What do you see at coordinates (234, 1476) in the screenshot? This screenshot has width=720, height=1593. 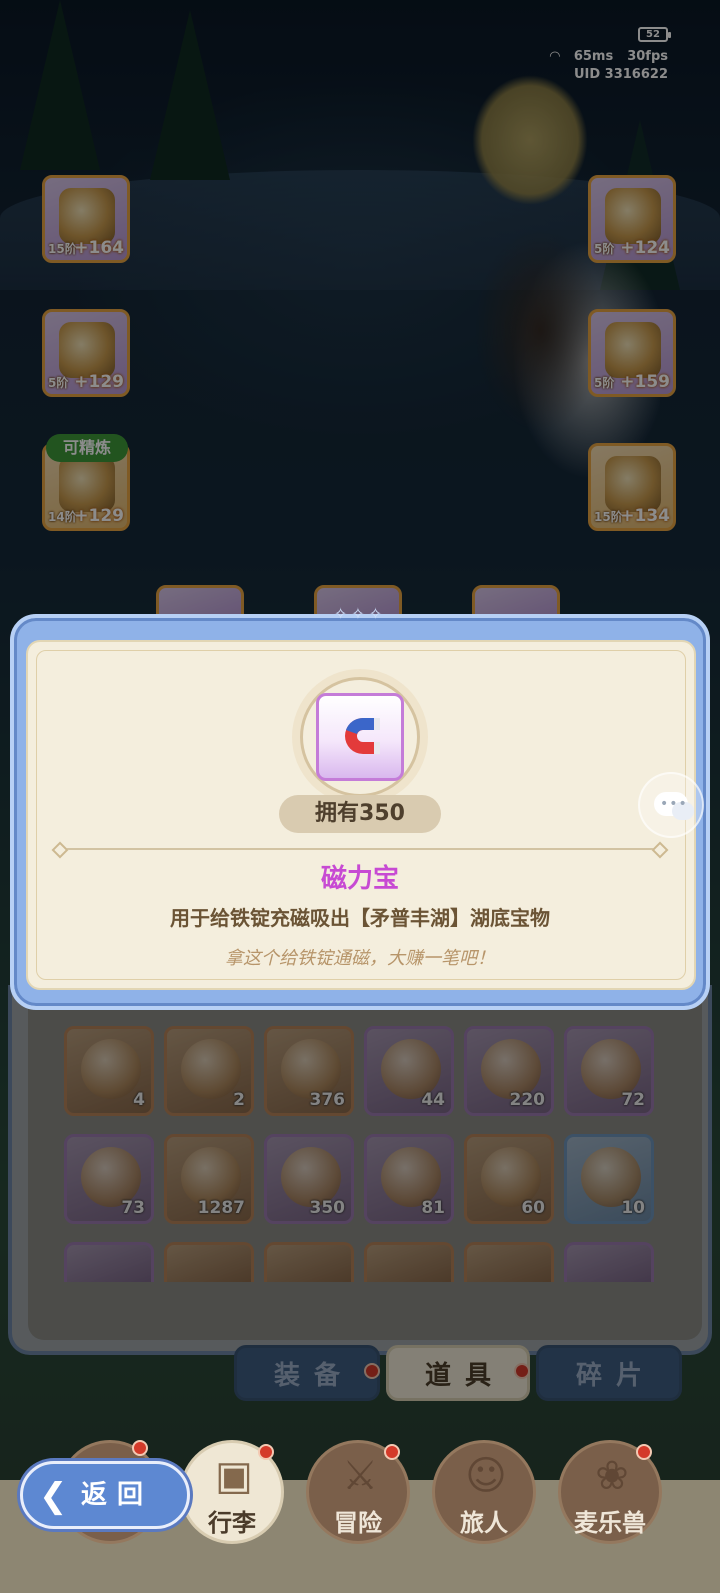 I see `luggage-icon: ▣` at bounding box center [234, 1476].